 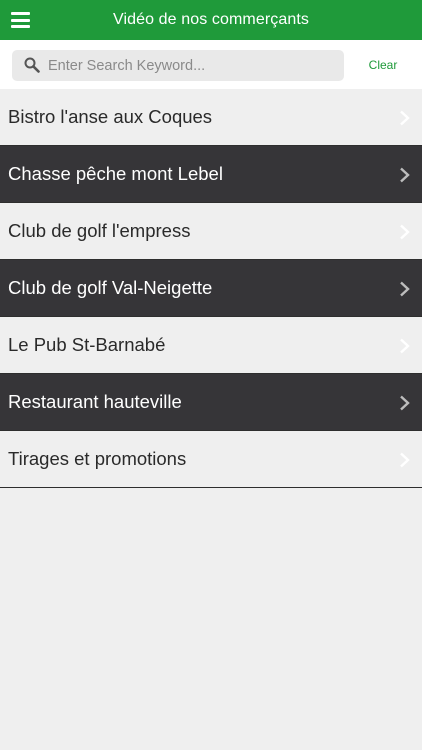 What do you see at coordinates (211, 231) in the screenshot?
I see `list-item: Club de golf l'empress` at bounding box center [211, 231].